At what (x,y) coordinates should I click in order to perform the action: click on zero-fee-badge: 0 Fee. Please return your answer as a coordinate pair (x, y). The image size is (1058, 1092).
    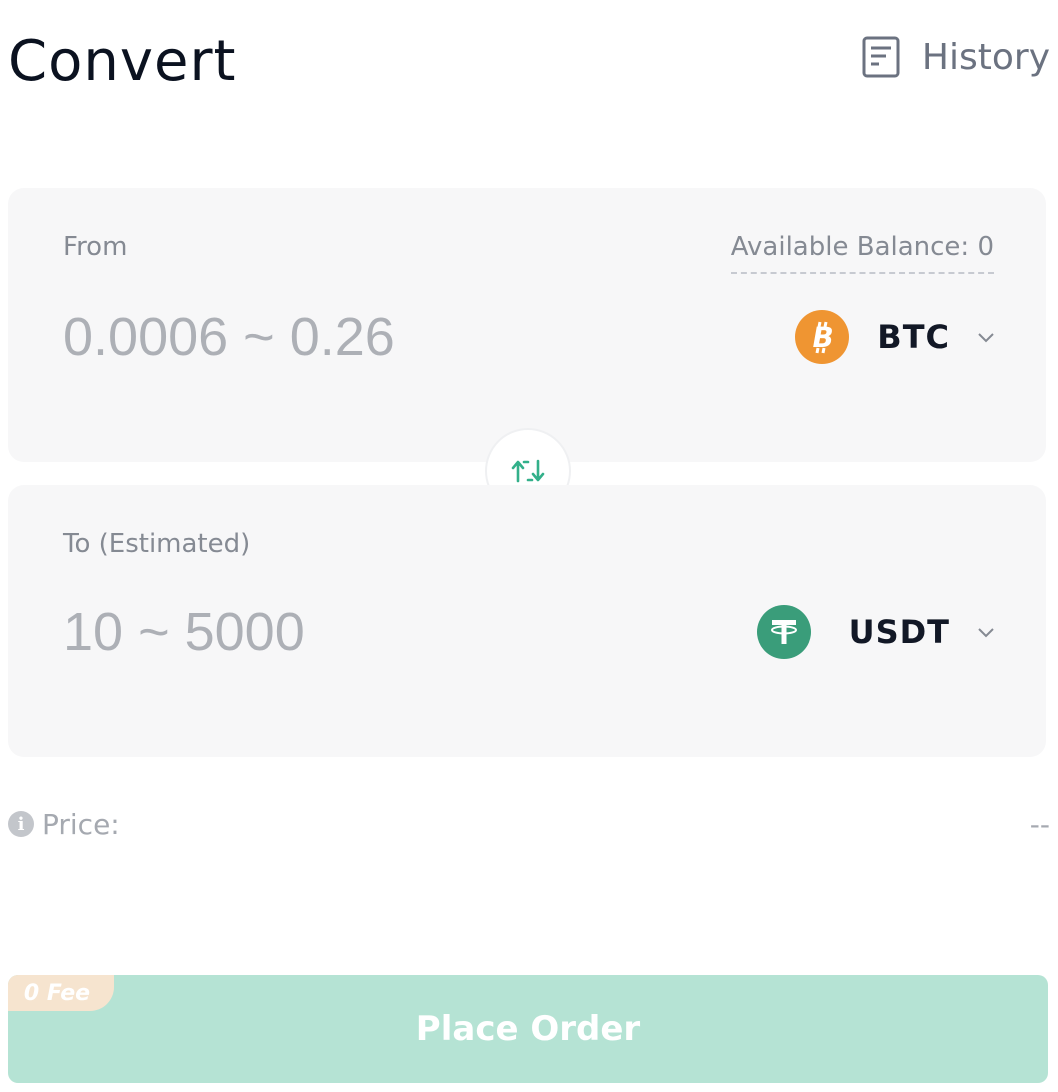
    Looking at the image, I should click on (61, 993).